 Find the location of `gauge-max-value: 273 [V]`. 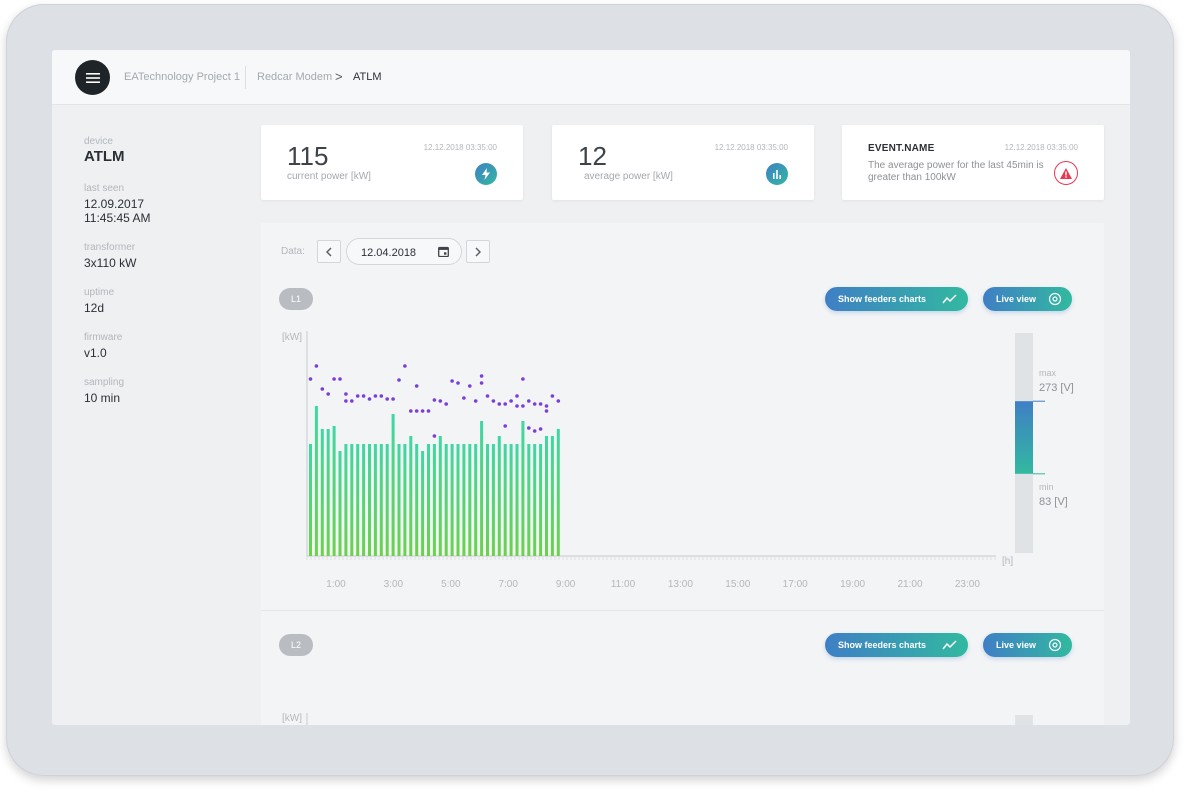

gauge-max-value: 273 [V] is located at coordinates (1056, 388).